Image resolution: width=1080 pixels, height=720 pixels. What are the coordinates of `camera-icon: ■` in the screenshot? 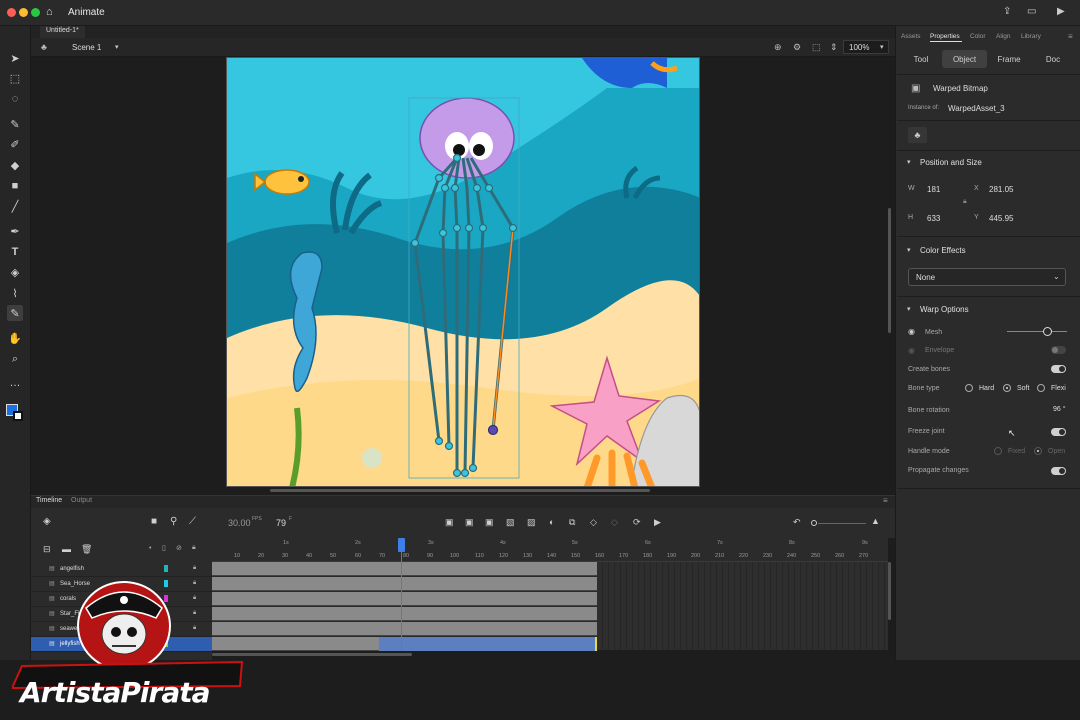 It's located at (154, 521).